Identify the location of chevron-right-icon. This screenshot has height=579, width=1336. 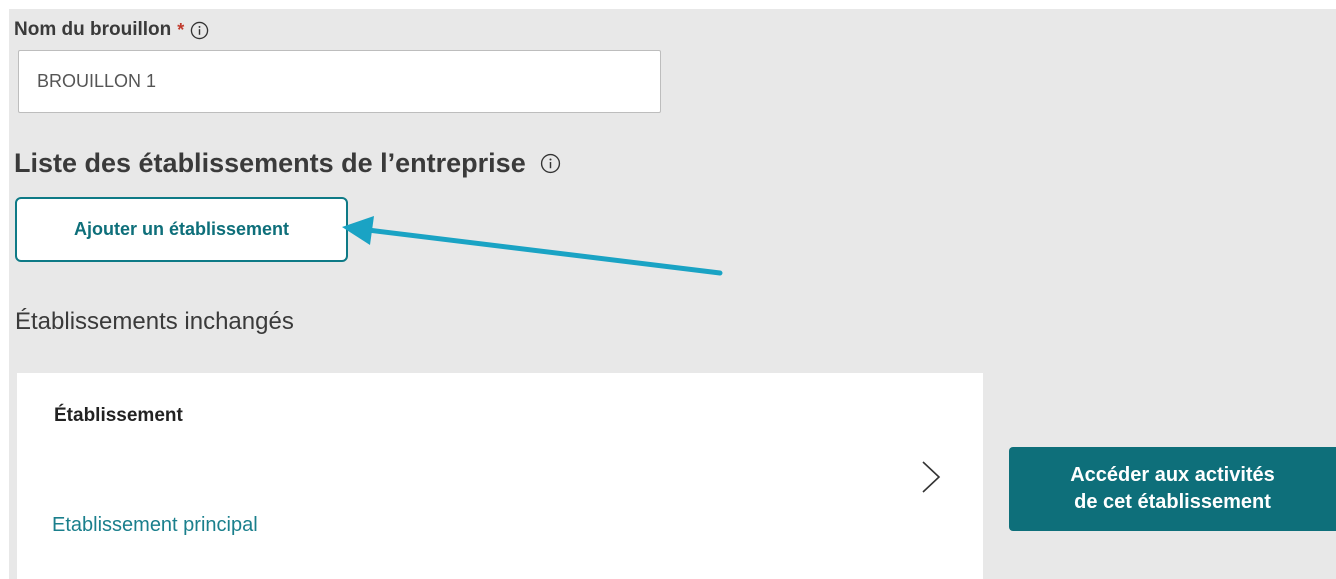
(931, 477).